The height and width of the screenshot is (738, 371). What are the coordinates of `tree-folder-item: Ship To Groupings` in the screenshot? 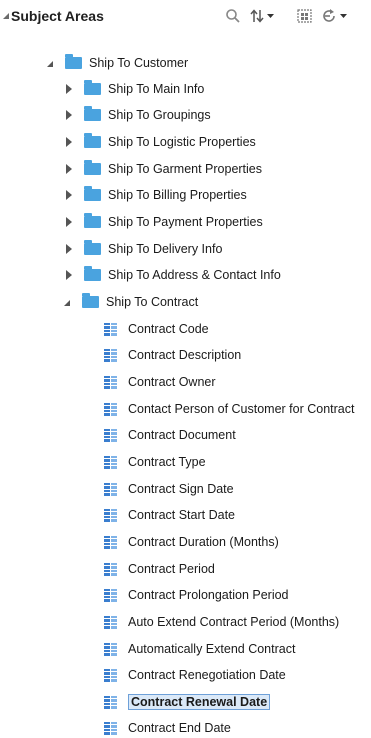 It's located at (138, 115).